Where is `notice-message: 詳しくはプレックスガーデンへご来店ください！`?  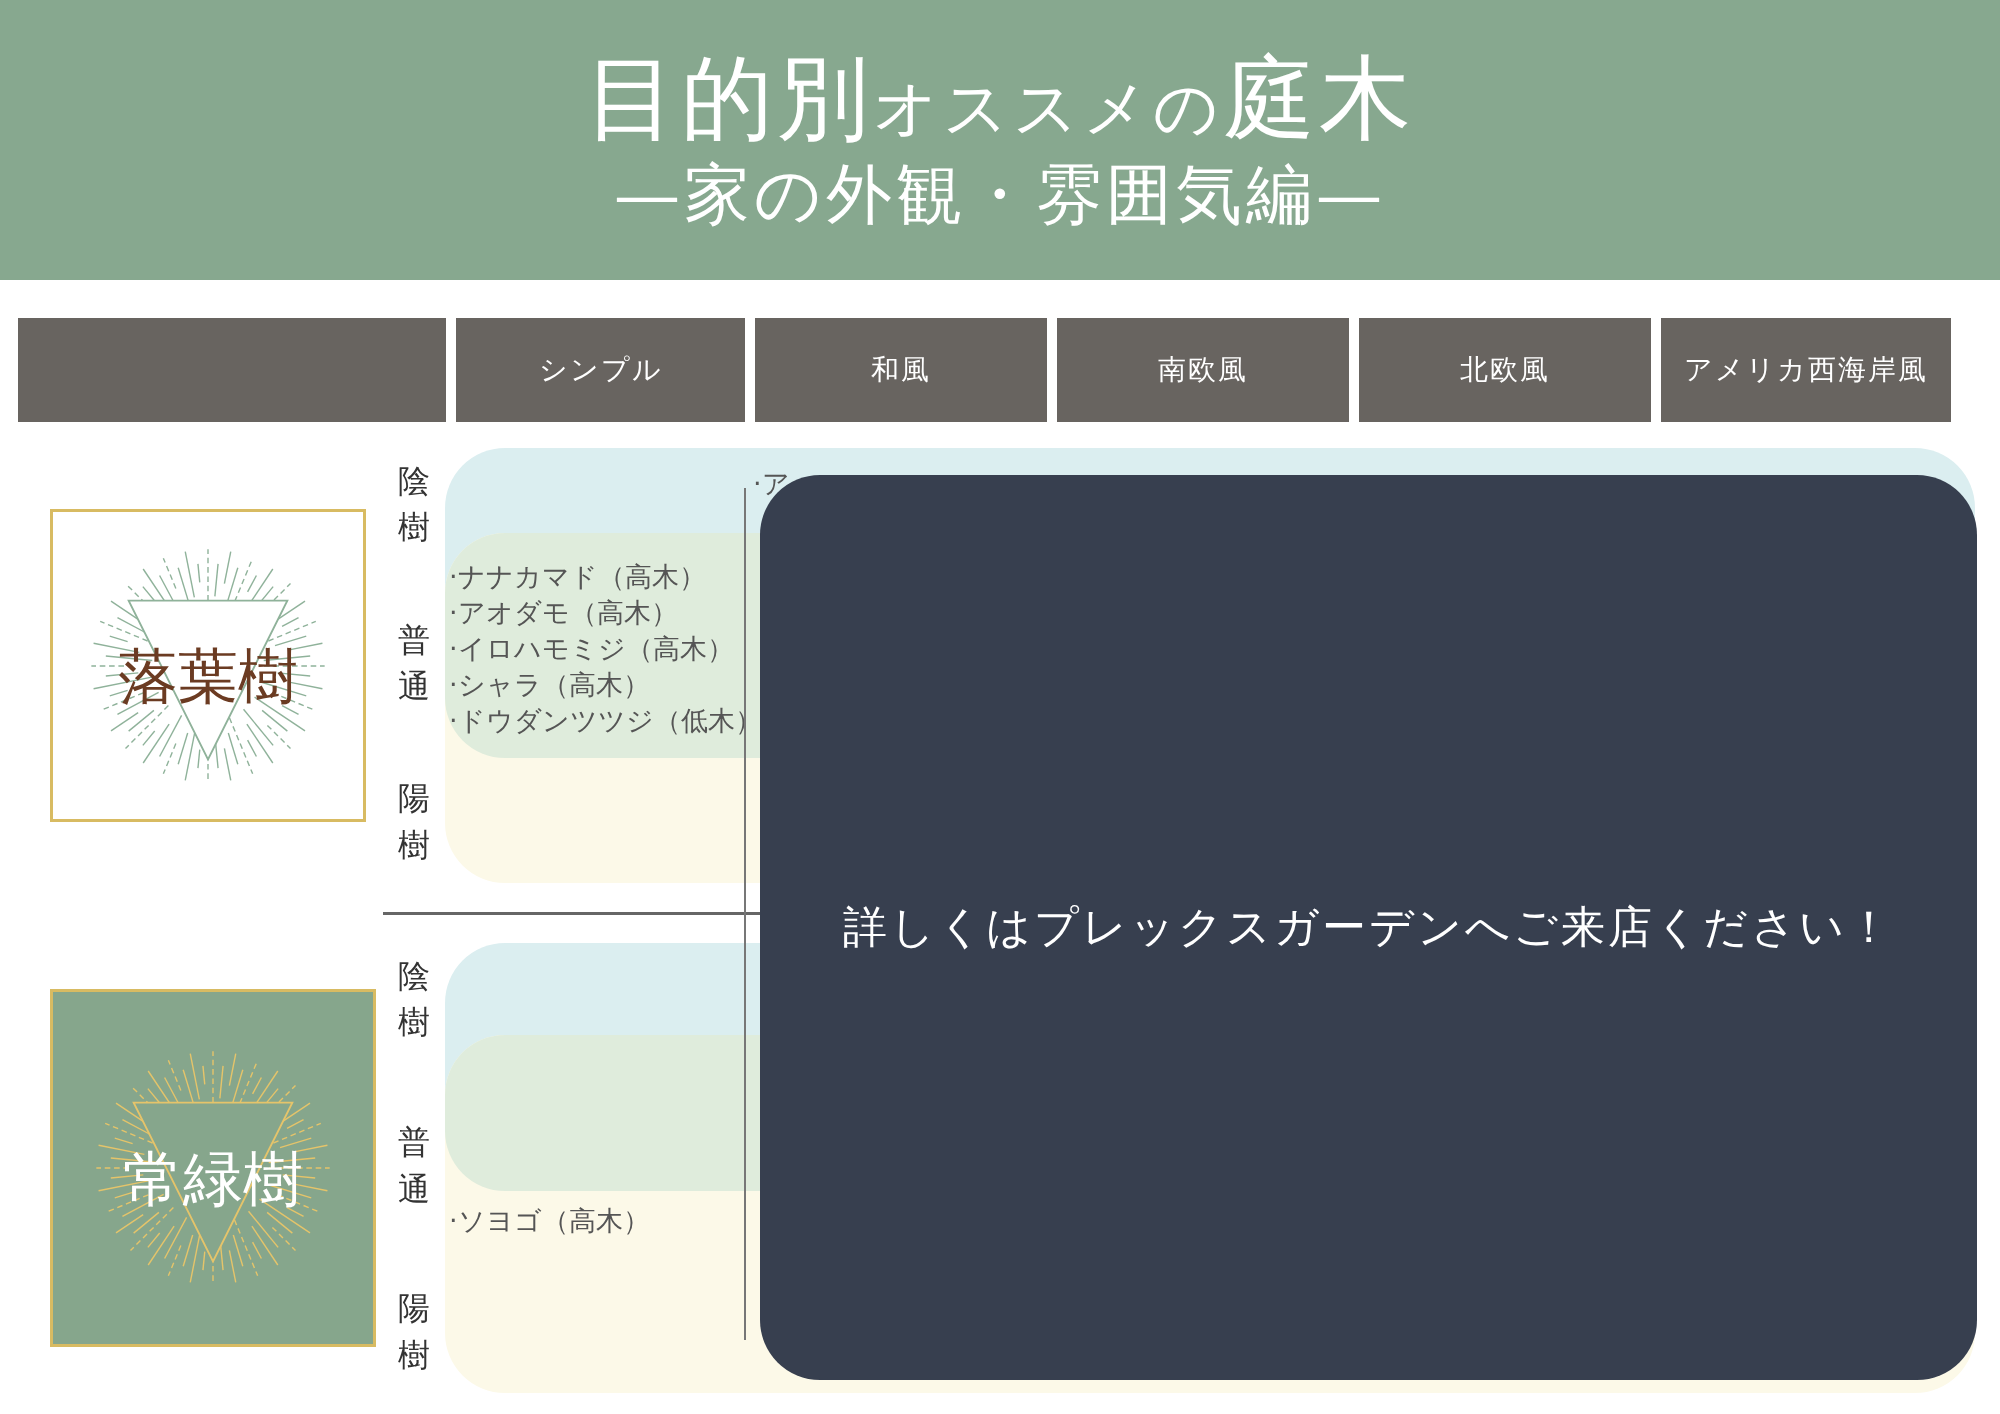
notice-message: 詳しくはプレックスガーデンへご来店ください！ is located at coordinates (1368, 927).